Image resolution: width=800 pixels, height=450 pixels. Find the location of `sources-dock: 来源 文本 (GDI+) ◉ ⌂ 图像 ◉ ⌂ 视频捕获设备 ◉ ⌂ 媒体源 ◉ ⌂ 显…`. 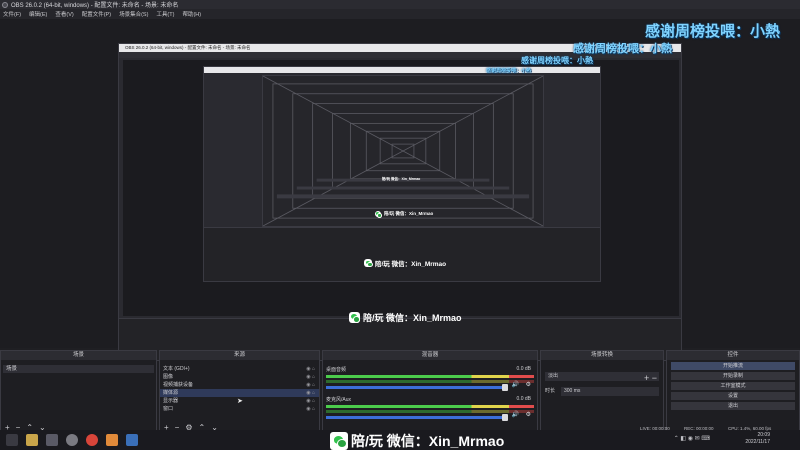

sources-dock: 来源 文本 (GDI+) ◉ ⌂ 图像 ◉ ⌂ 视频捕获设备 ◉ ⌂ 媒体源 ◉ ⌂ 显… is located at coordinates (239, 391).